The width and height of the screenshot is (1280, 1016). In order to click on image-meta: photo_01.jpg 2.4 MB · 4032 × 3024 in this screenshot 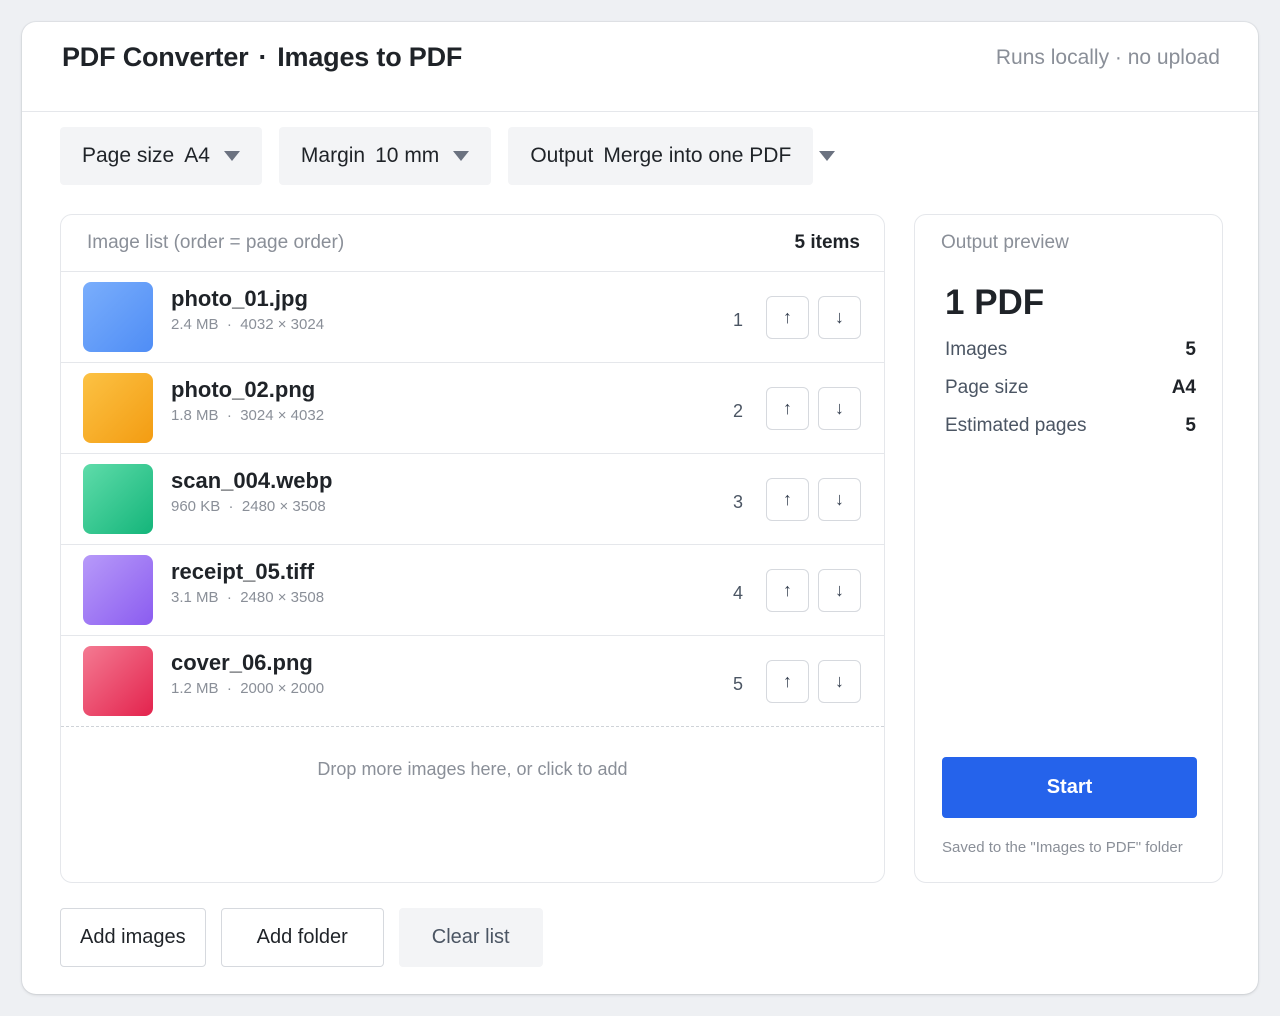, I will do `click(452, 309)`.